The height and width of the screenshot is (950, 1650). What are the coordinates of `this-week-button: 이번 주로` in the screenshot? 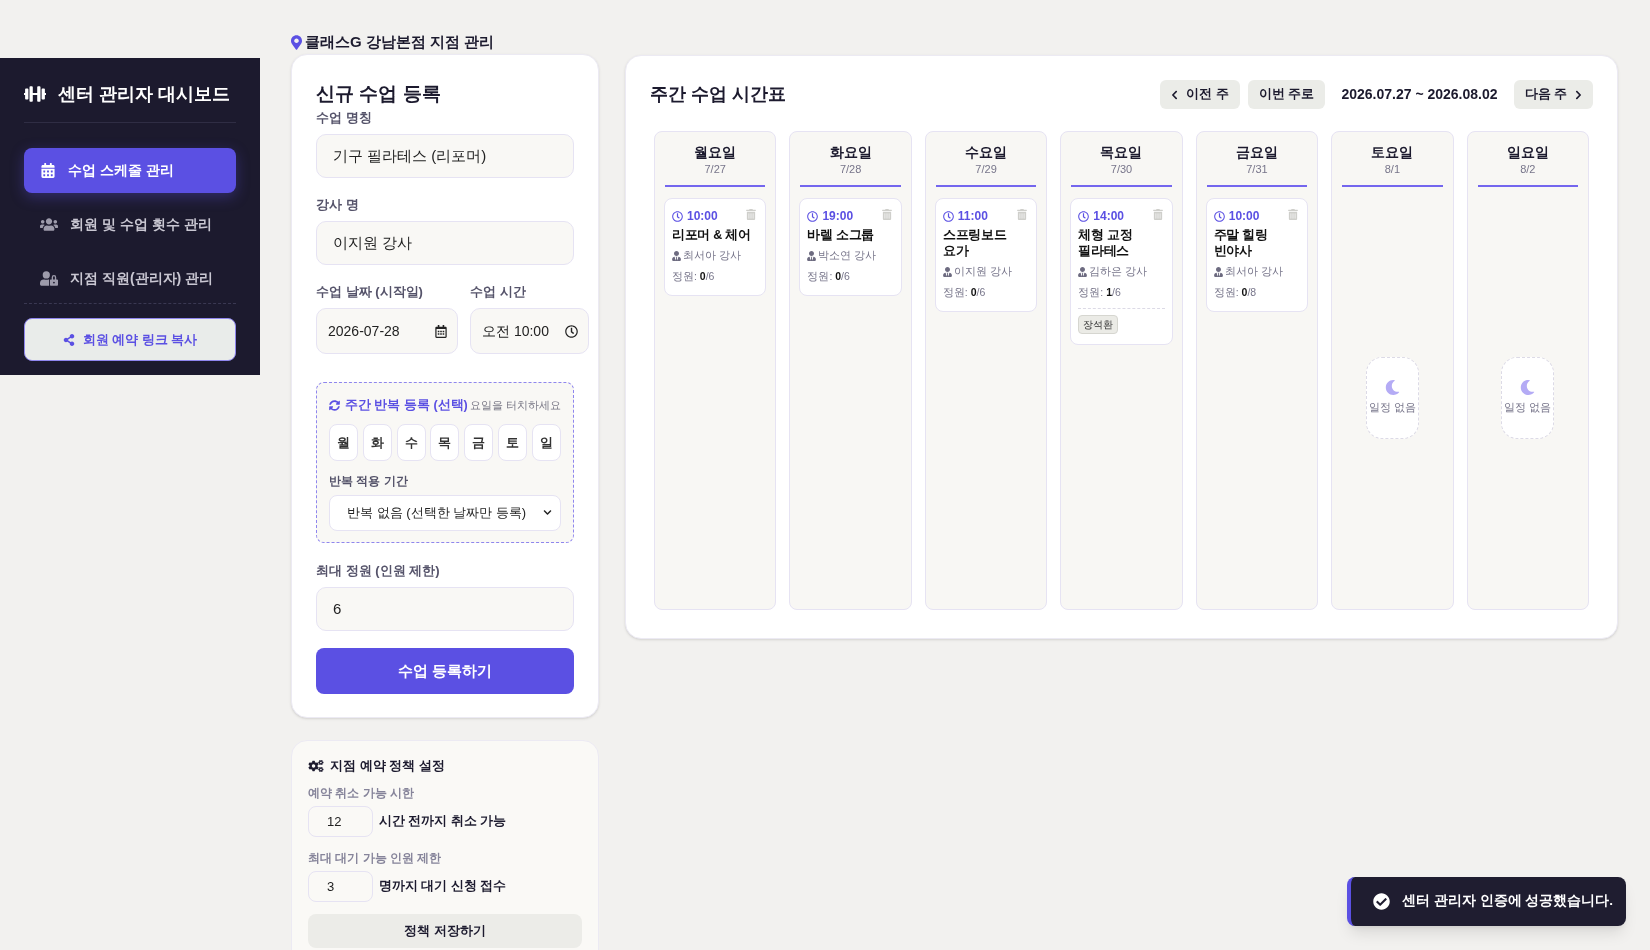 It's located at (1286, 94).